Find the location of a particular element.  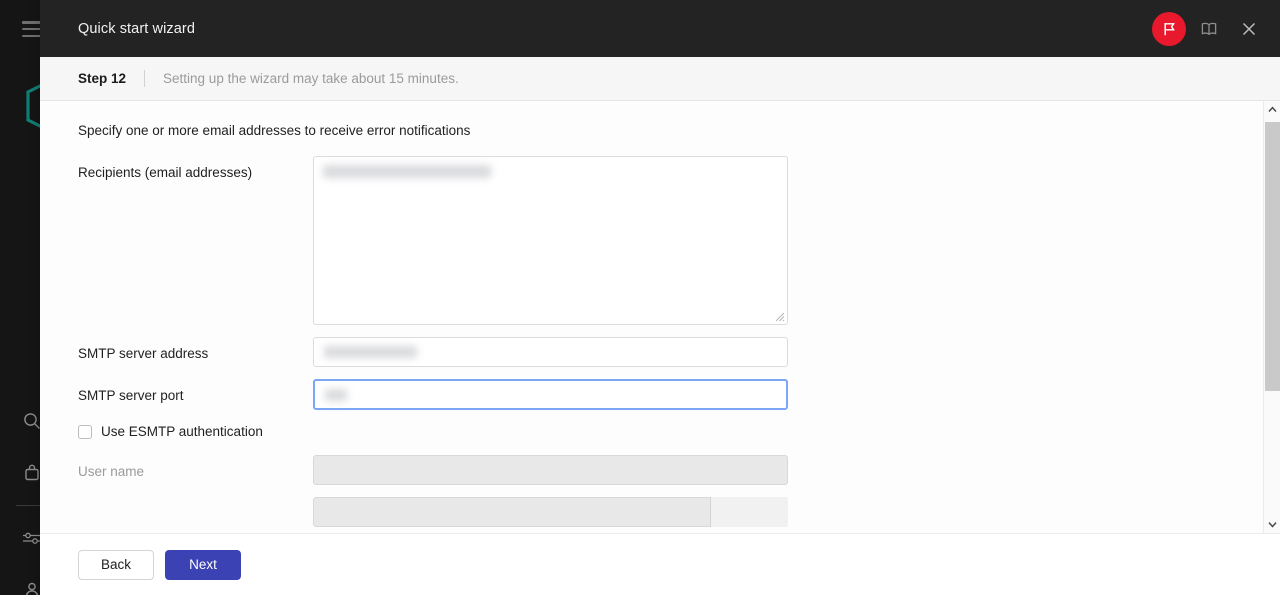

chevron-down-icon is located at coordinates (1272, 525).